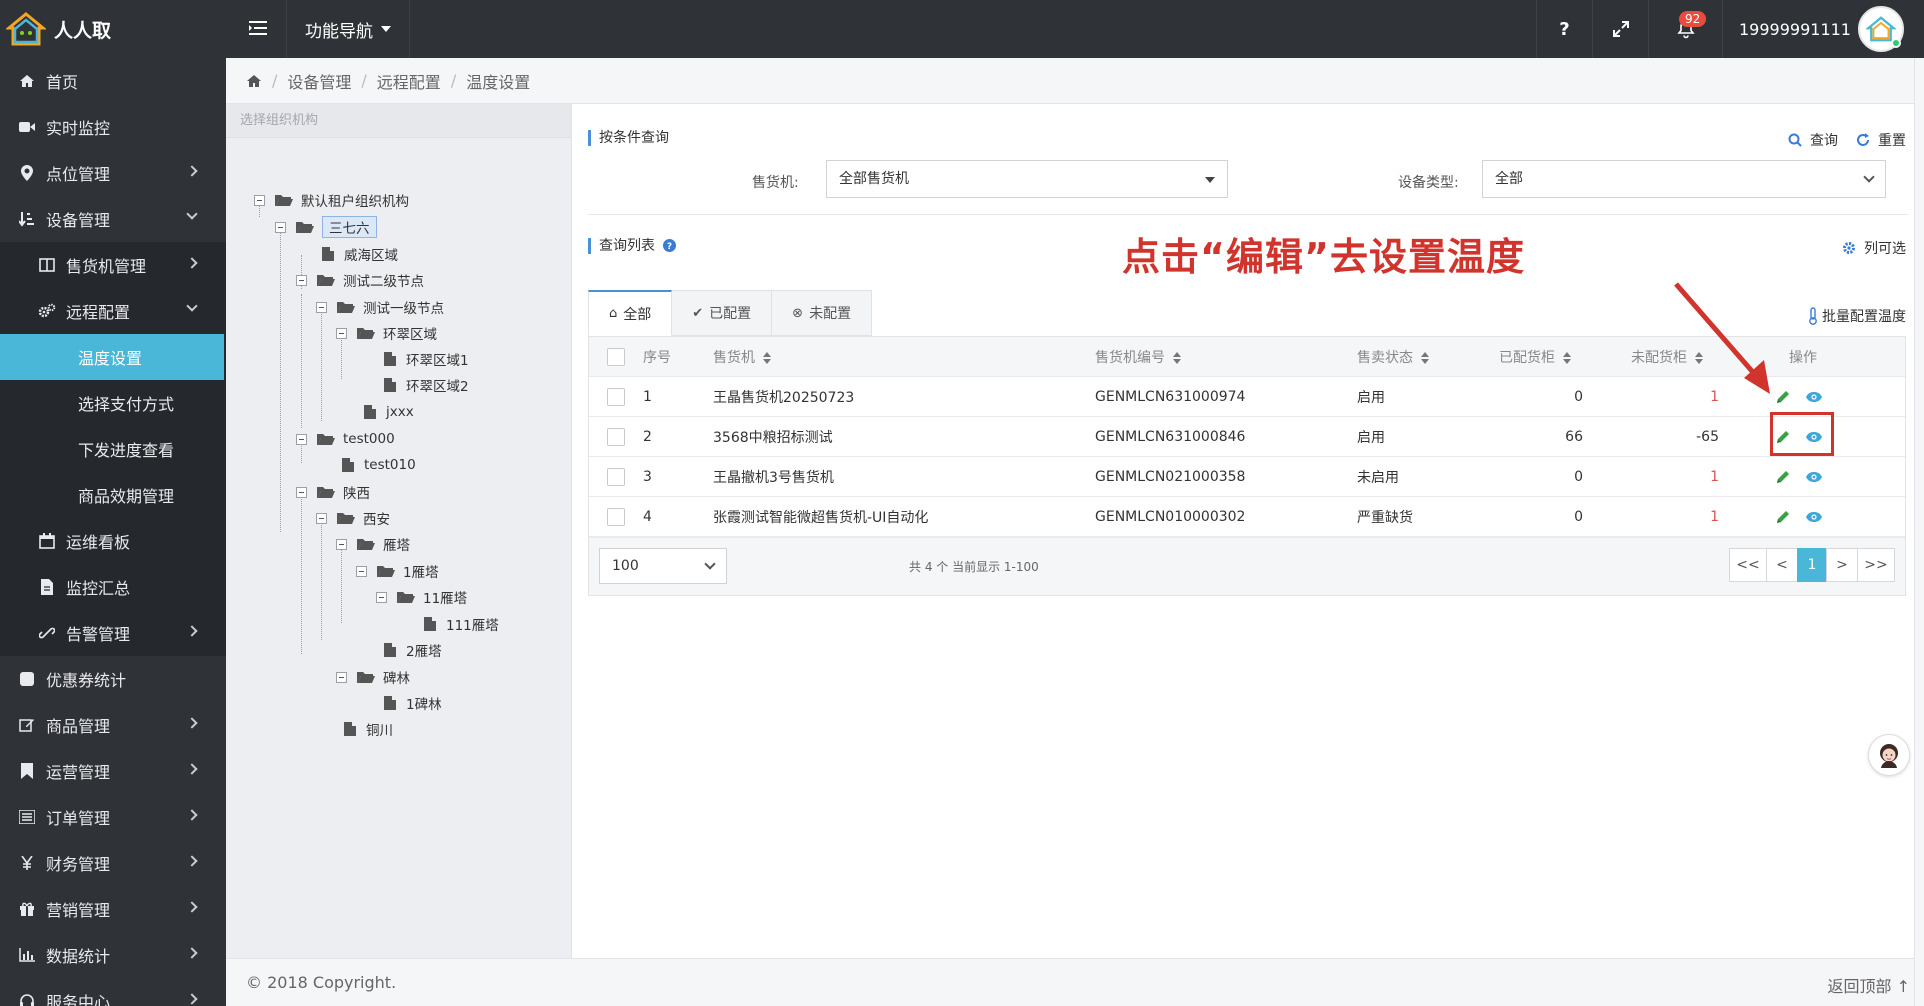  What do you see at coordinates (254, 81) in the screenshot?
I see `home-icon` at bounding box center [254, 81].